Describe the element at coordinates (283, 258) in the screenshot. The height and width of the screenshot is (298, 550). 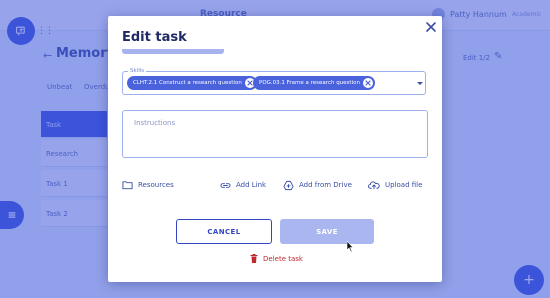
I see `delete-task-label: Delete task` at that location.